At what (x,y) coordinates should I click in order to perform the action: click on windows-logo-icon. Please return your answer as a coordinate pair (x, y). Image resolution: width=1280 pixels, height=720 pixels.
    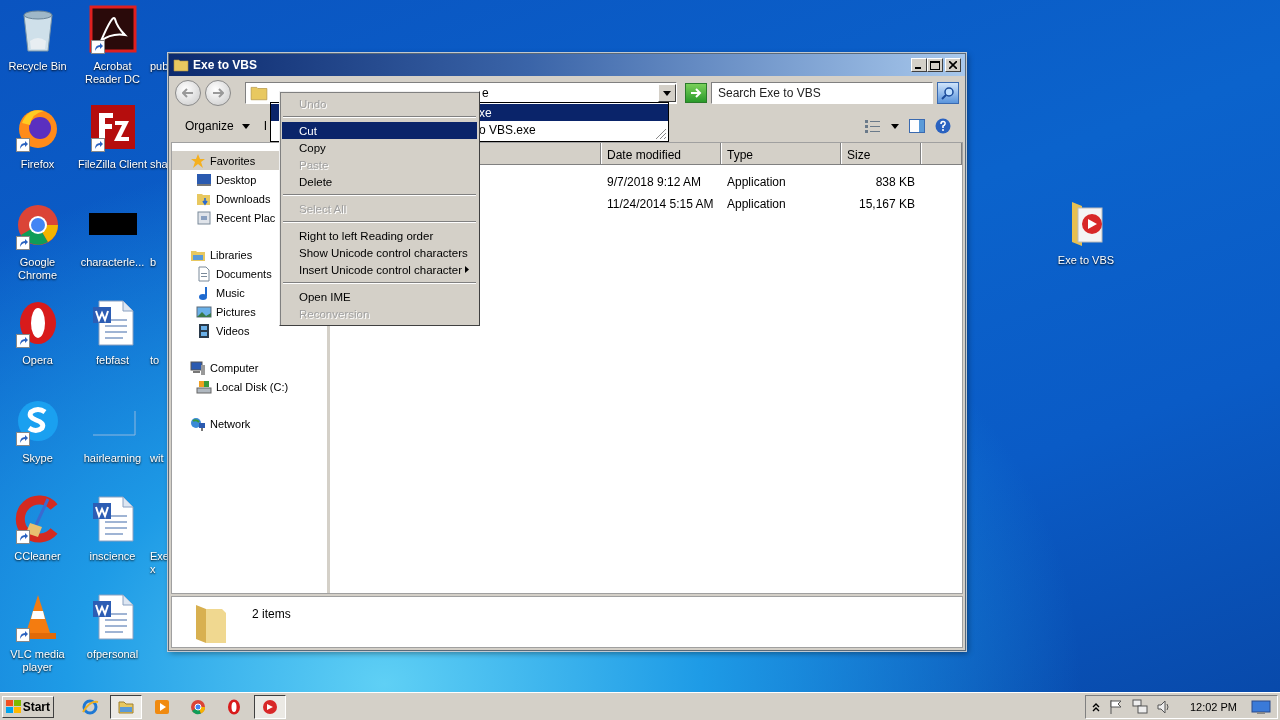
    Looking at the image, I should click on (13, 706).